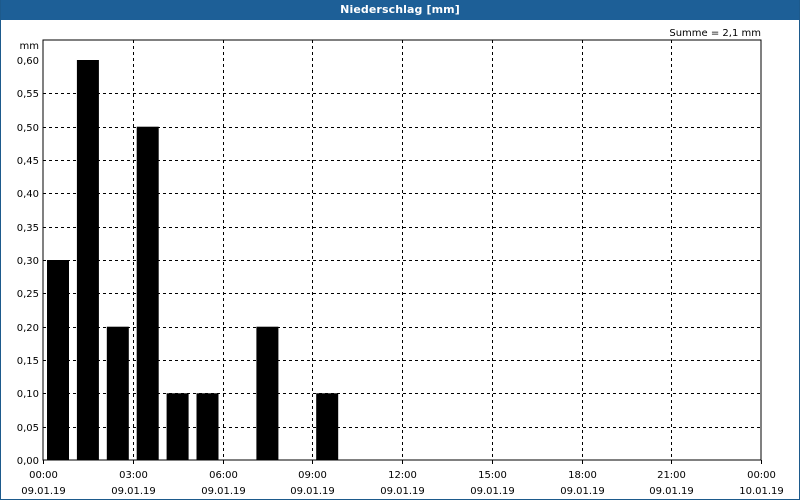 This screenshot has height=500, width=800. Describe the element at coordinates (28, 328) in the screenshot. I see `y-tick-label: 0,20` at that location.